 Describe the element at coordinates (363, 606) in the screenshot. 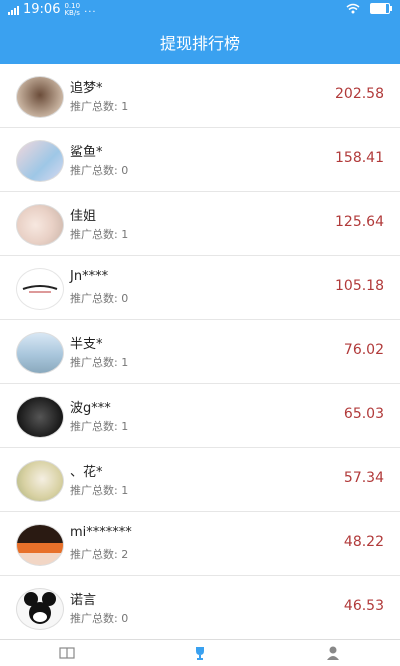

I see `amount: 46.53` at that location.